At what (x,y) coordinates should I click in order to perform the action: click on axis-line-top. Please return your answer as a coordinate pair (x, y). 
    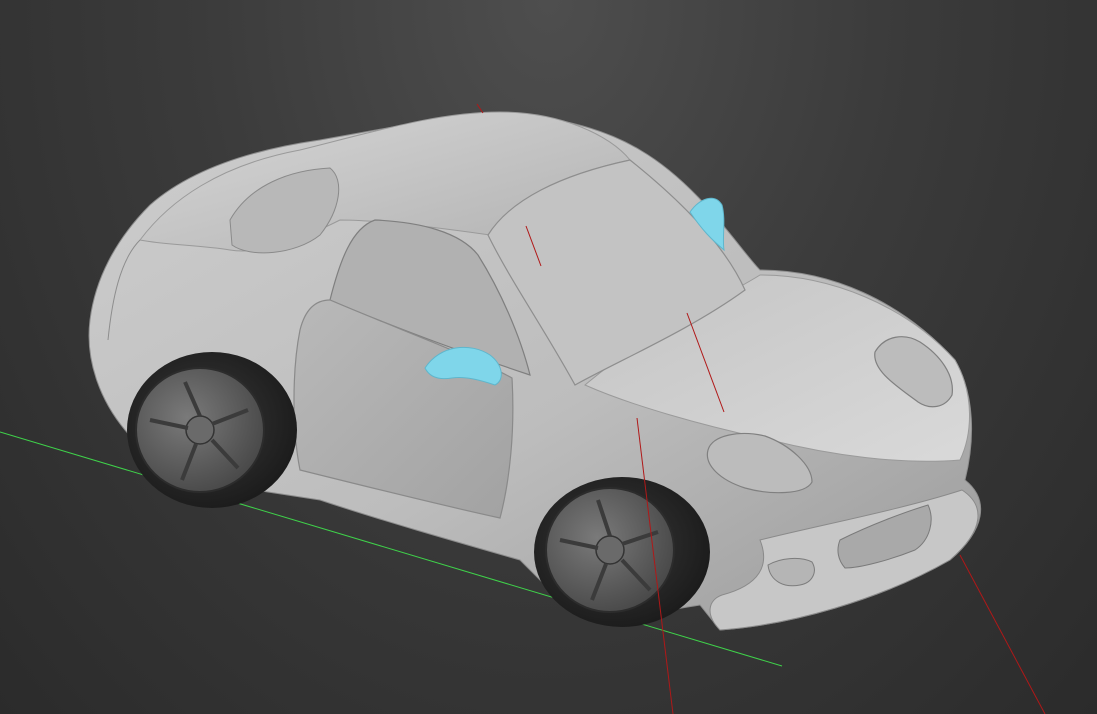
    Looking at the image, I should click on (480, 108).